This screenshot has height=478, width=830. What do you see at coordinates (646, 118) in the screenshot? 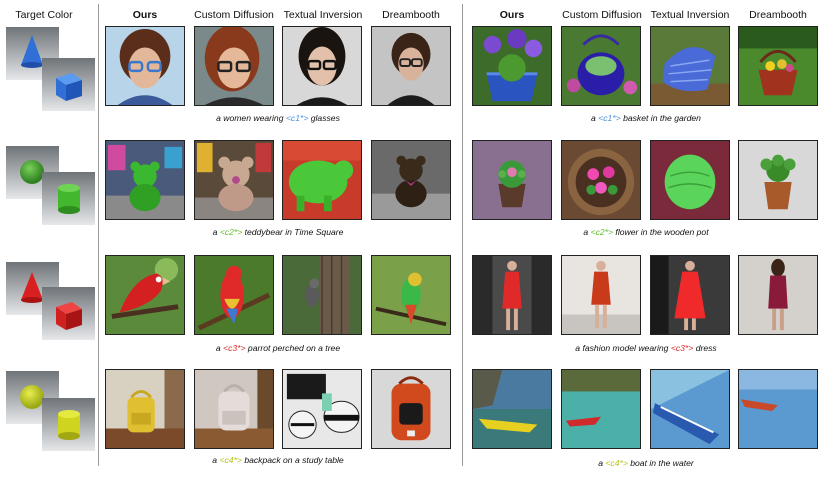
I see `caption-right-row-1: a <c1*> basket in the garden` at bounding box center [646, 118].